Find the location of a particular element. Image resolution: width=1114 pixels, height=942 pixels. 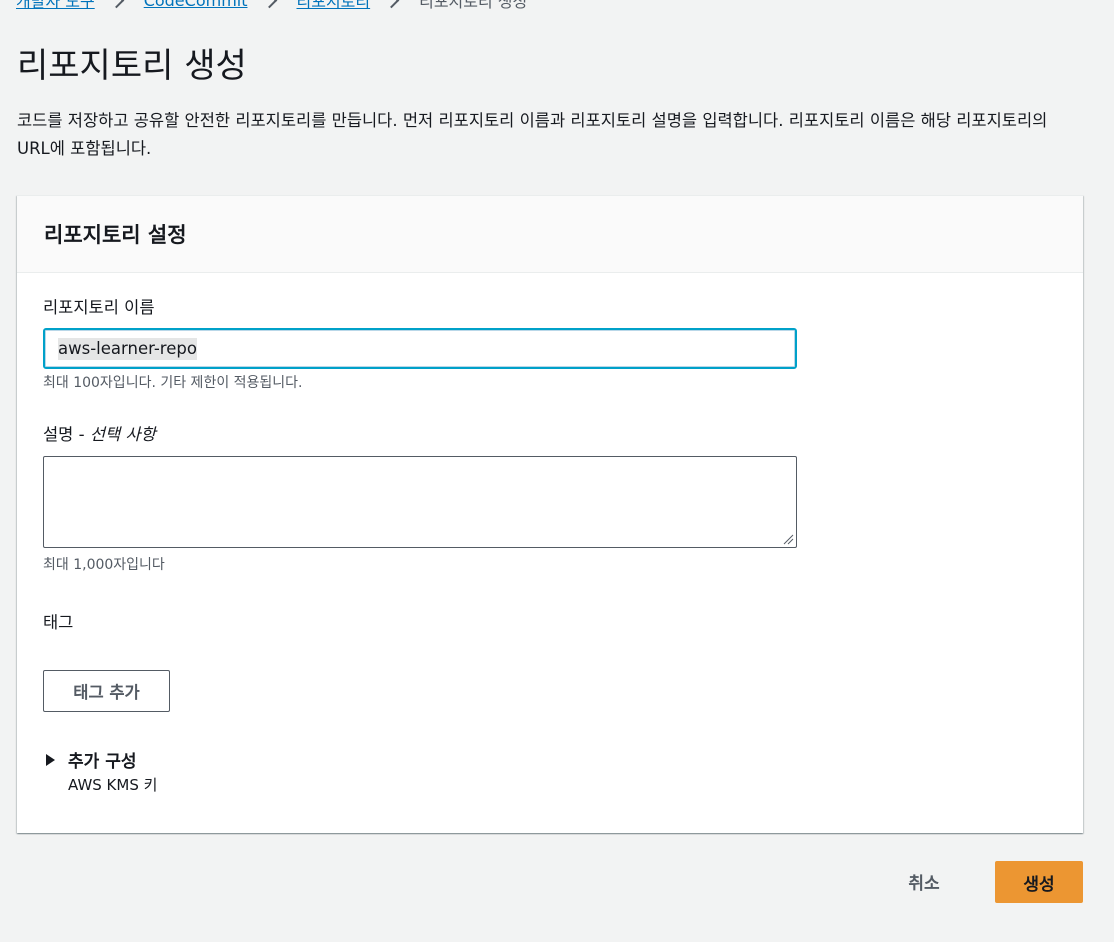

panel-title: 리포지토리 설정 is located at coordinates (115, 235).